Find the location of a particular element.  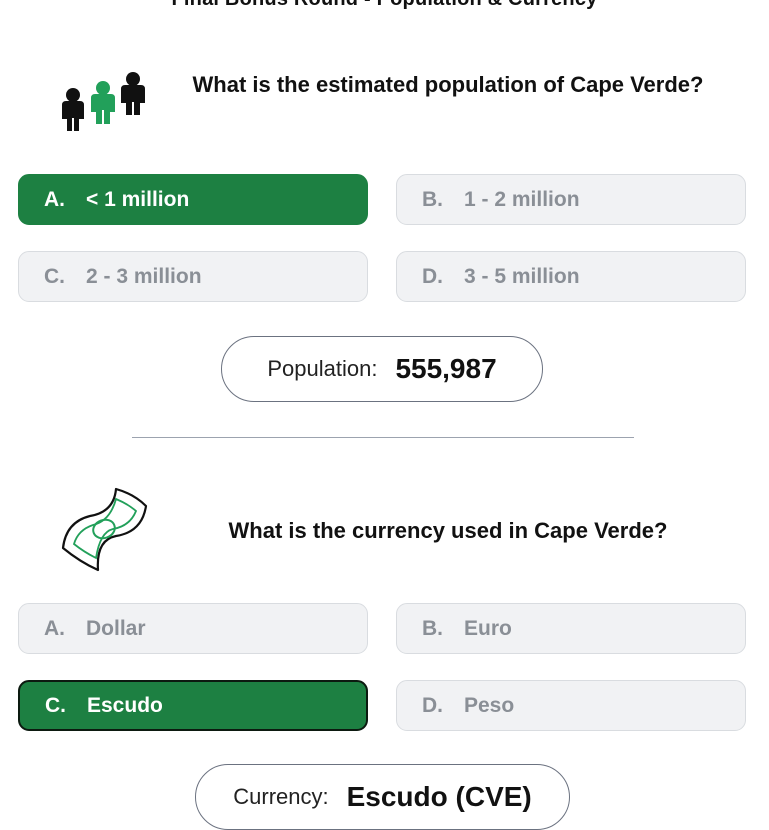

q1-option-b: B. 1 - 2 million is located at coordinates (571, 199).